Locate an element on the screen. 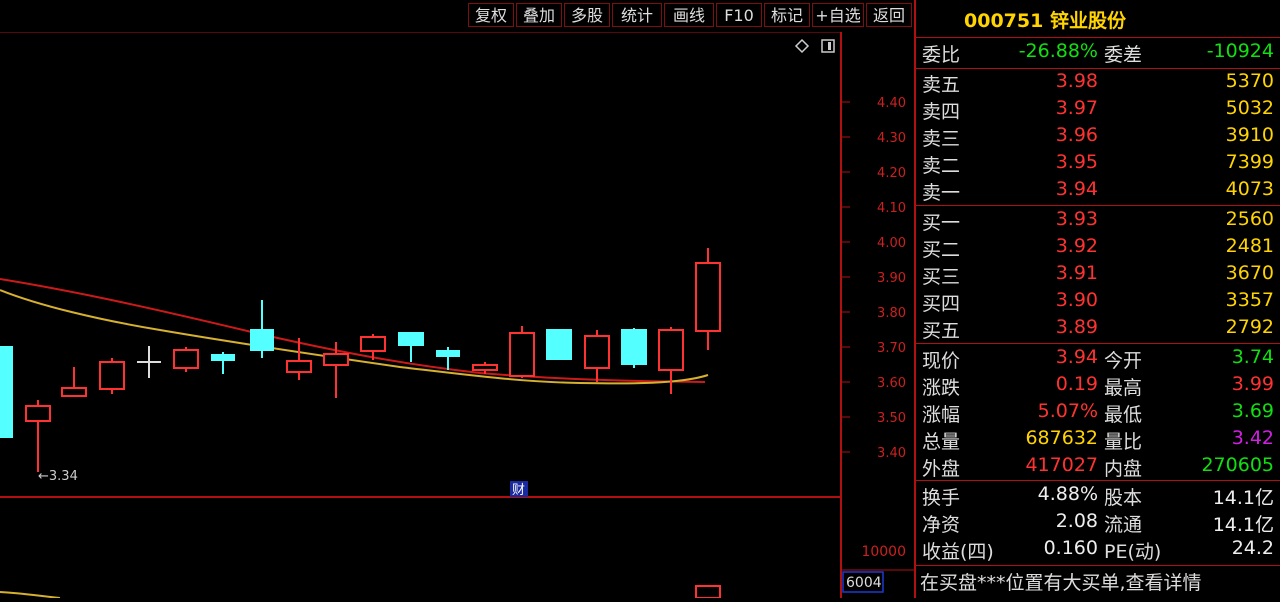  order-price: 3.96 is located at coordinates (1076, 135).